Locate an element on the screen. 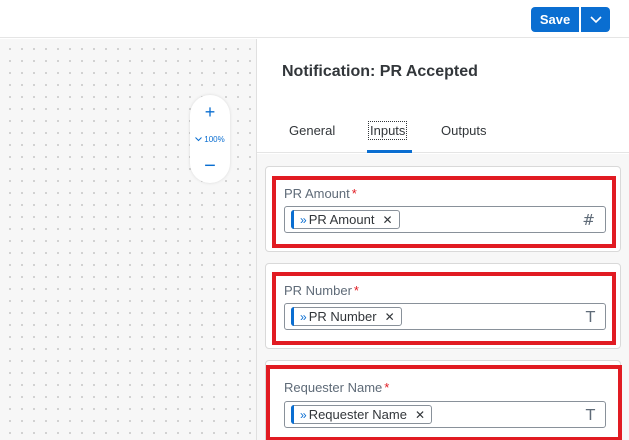 This screenshot has height=440, width=629. hash-icon: # is located at coordinates (588, 220).